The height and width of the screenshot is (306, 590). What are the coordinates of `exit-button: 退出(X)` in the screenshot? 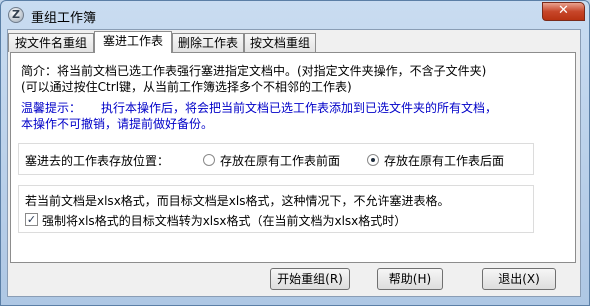 It's located at (519, 279).